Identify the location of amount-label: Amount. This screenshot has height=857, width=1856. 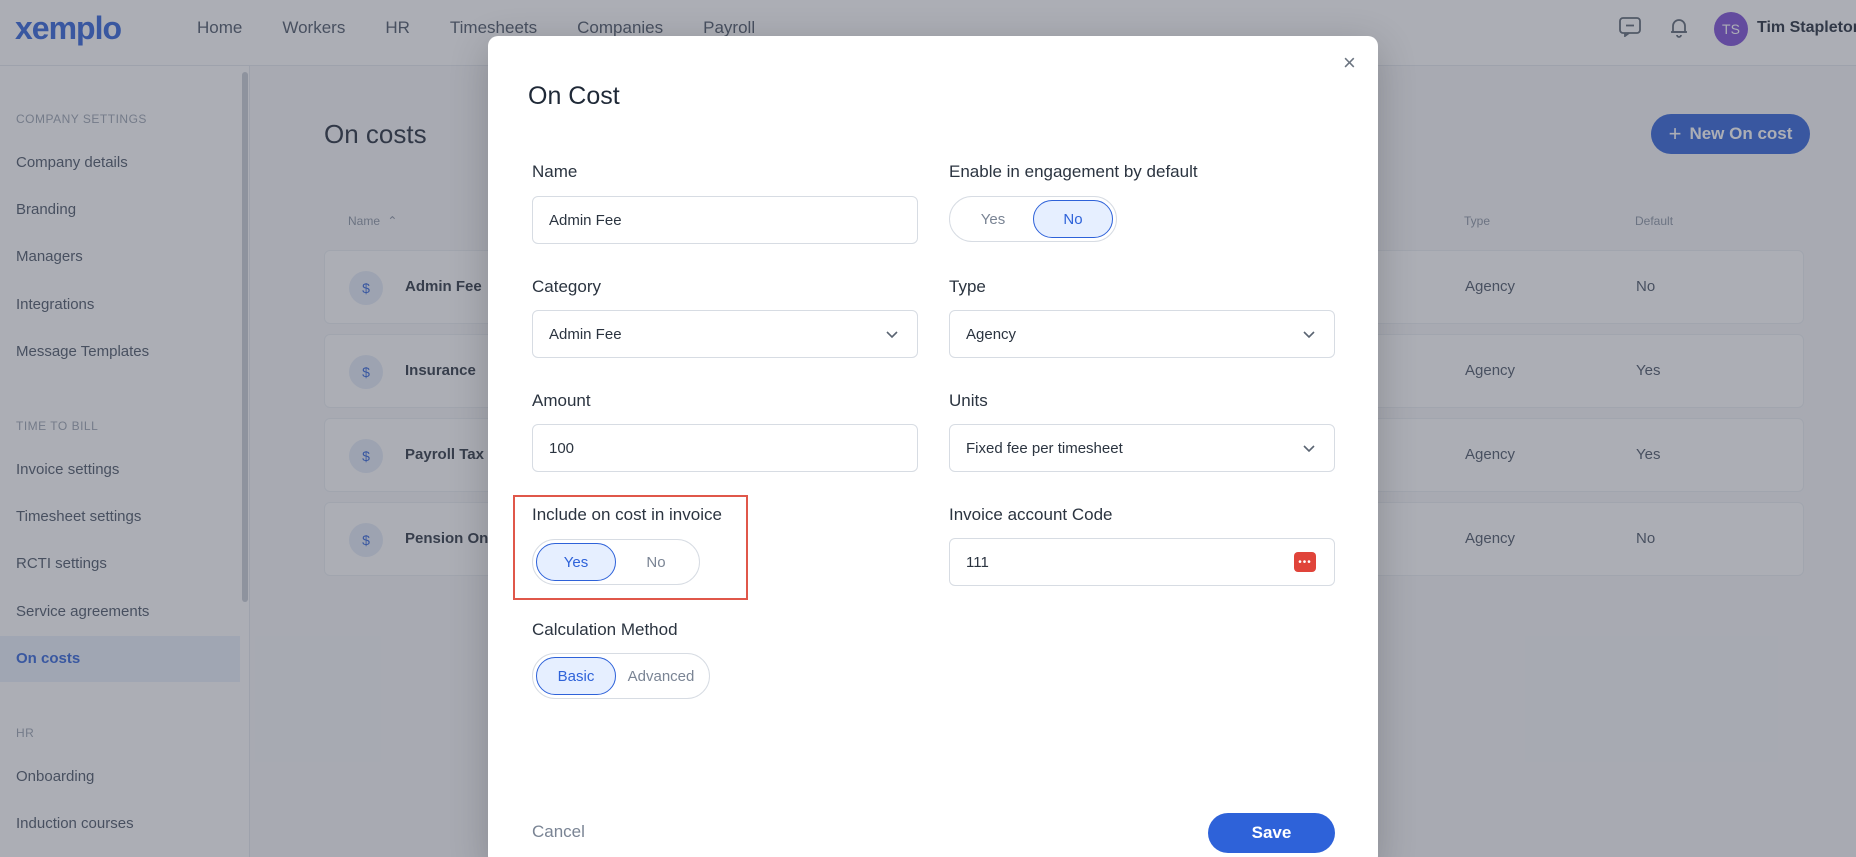
(561, 400).